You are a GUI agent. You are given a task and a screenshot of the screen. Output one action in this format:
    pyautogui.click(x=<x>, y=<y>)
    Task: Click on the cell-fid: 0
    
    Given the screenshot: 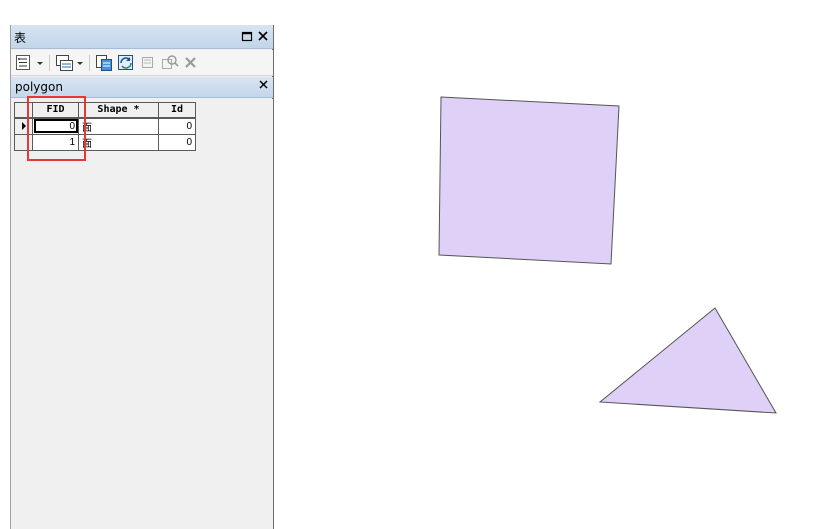 What is the action you would take?
    pyautogui.click(x=55, y=126)
    